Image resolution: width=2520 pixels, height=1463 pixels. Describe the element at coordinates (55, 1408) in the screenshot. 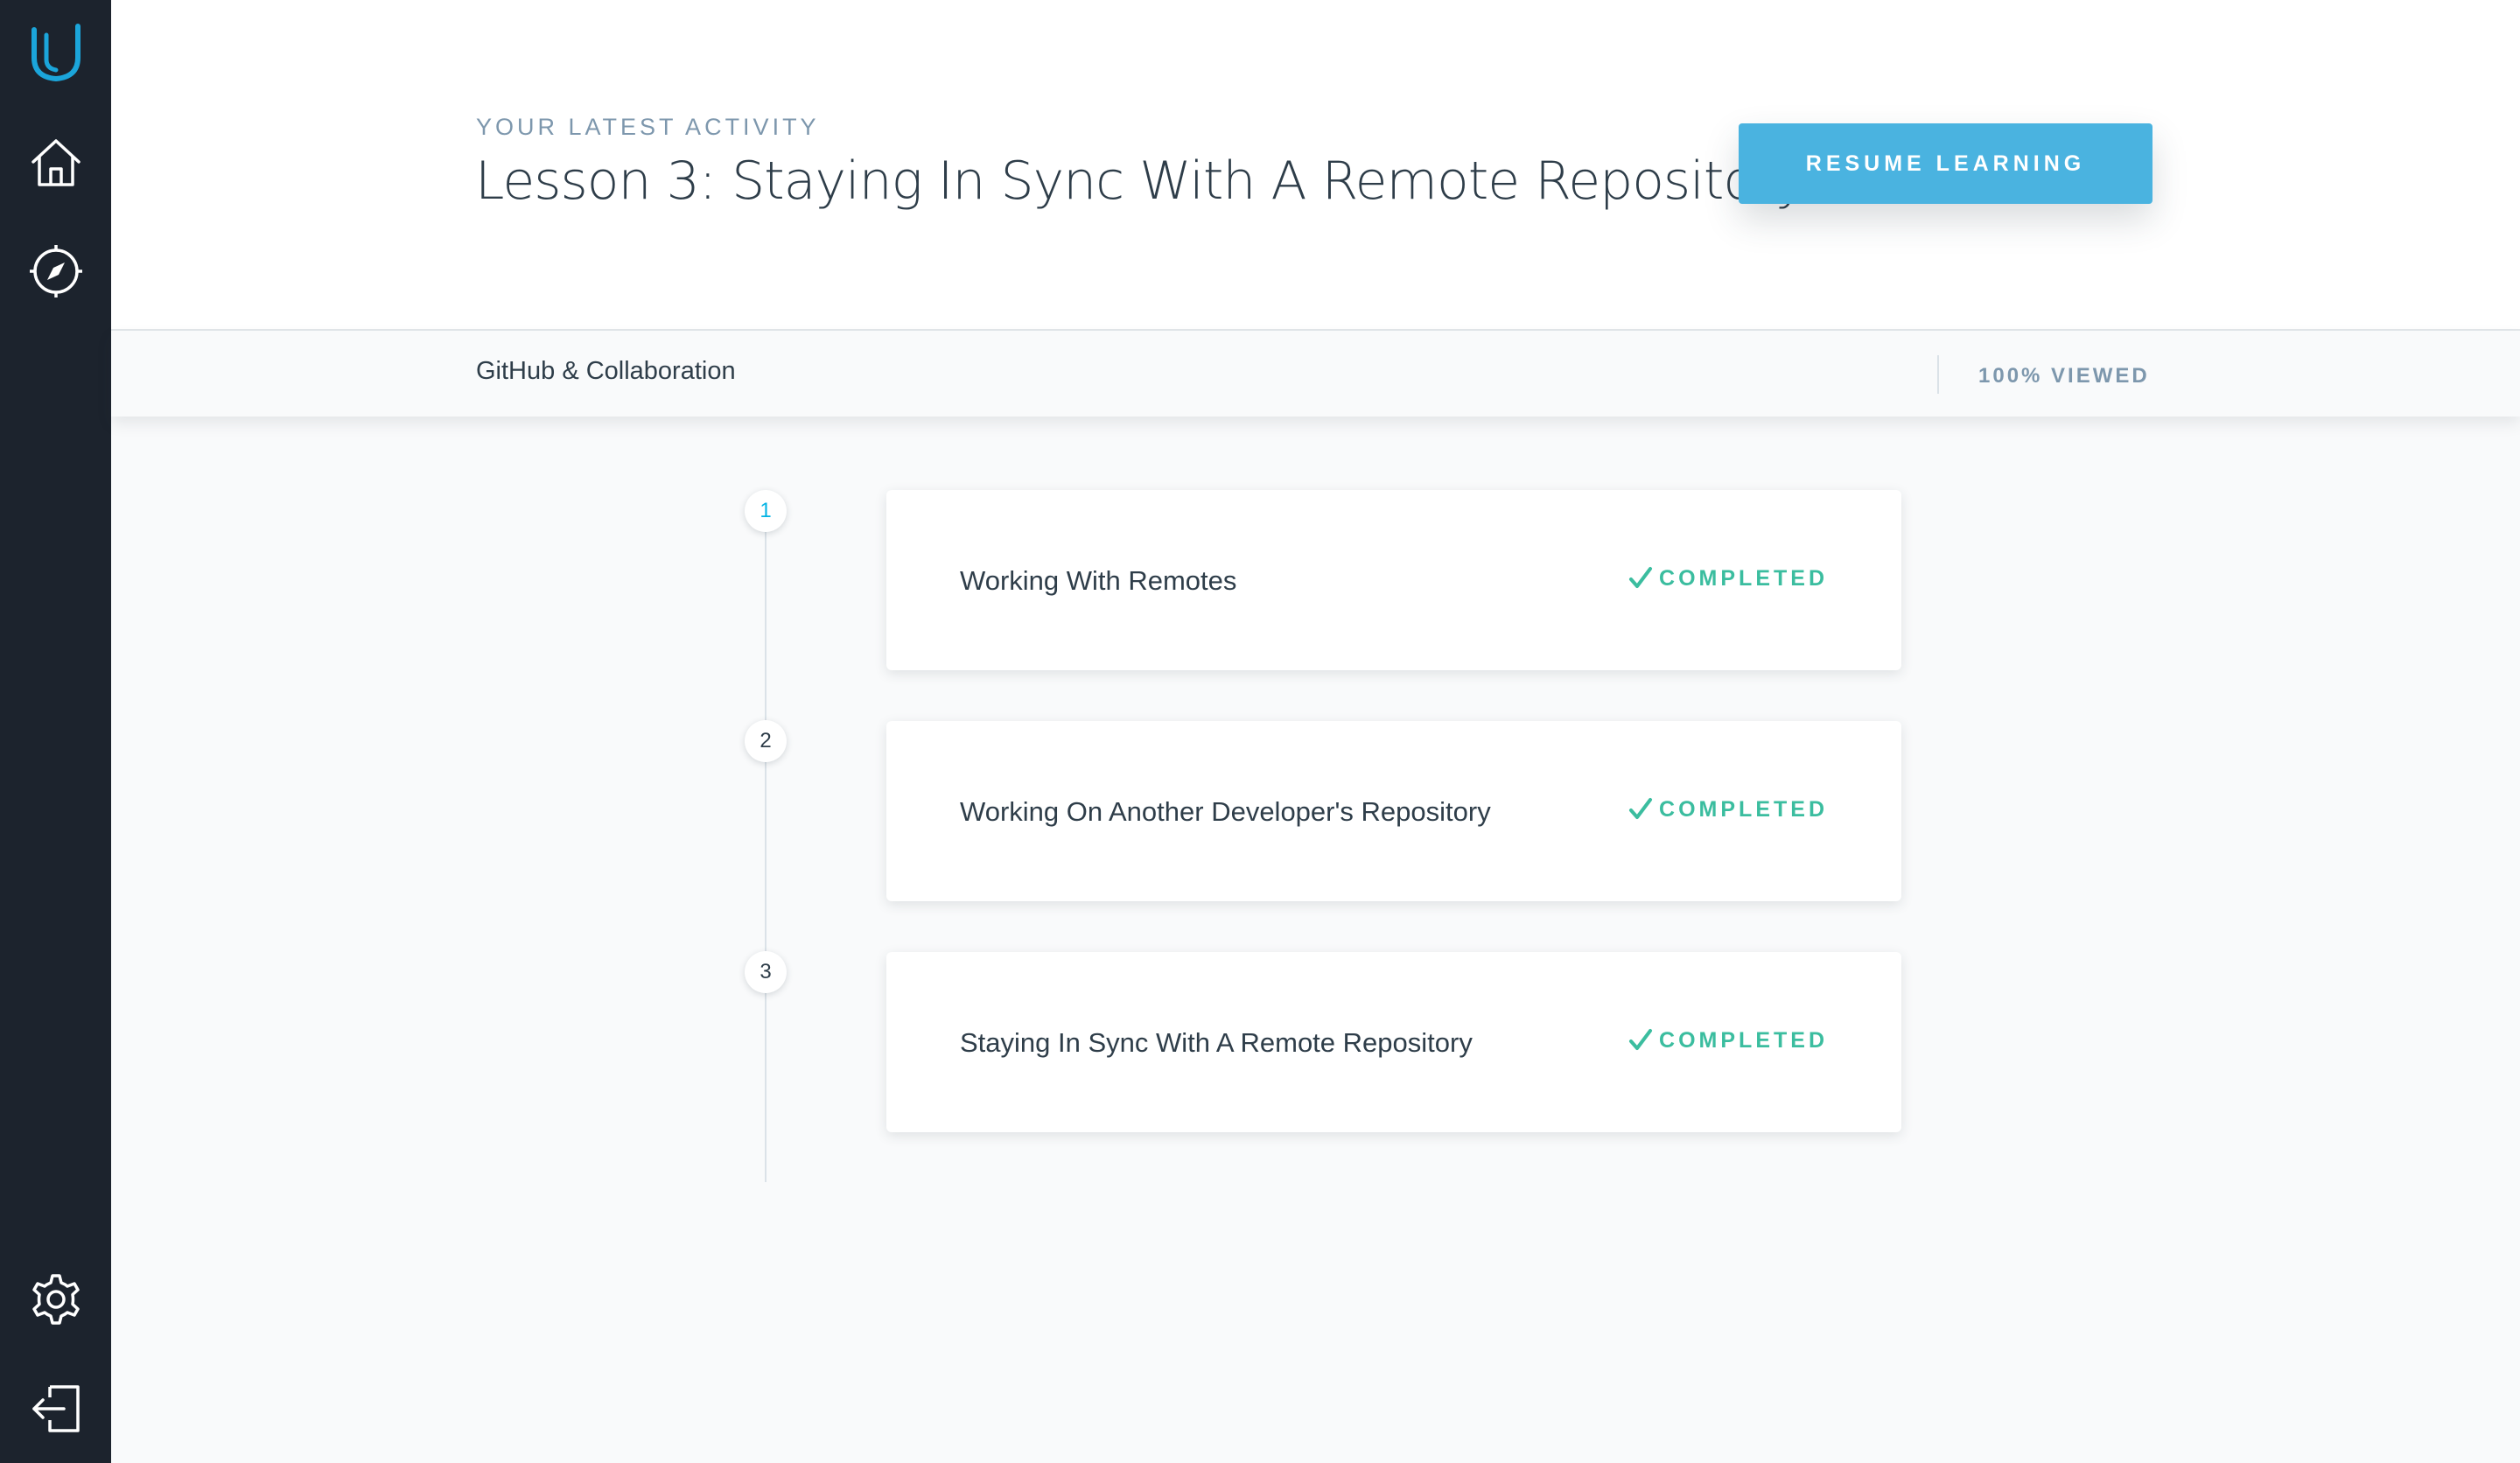

I see `logout-icon` at that location.